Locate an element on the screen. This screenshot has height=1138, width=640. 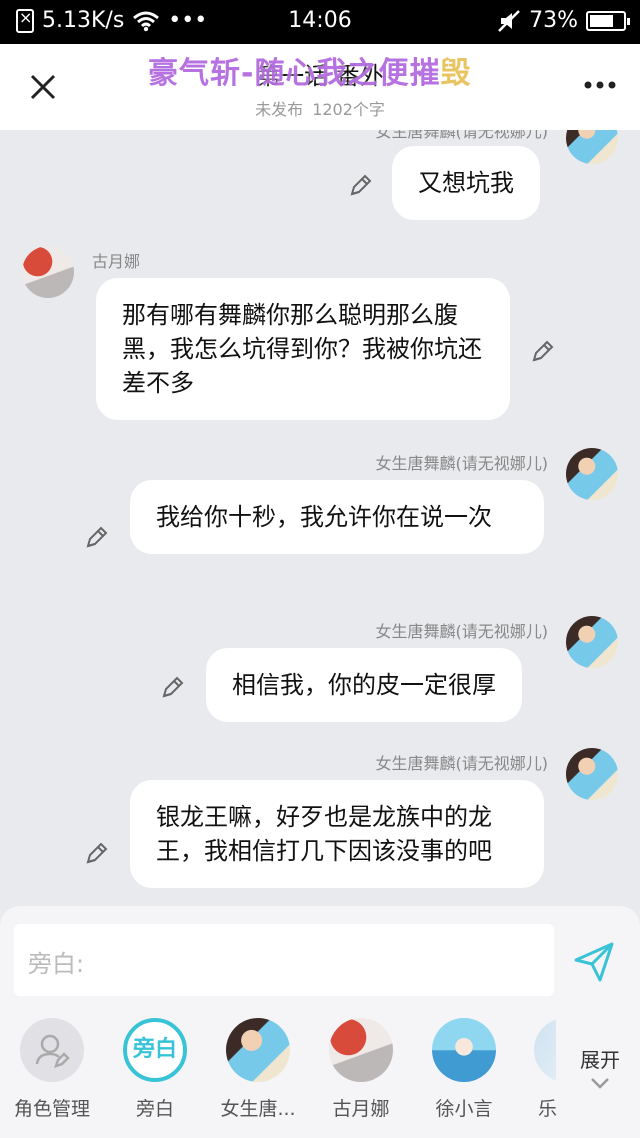
header: 第一话 番外 未发布 1202个字 豪气斩-随心我之便摧毁 is located at coordinates (320, 87).